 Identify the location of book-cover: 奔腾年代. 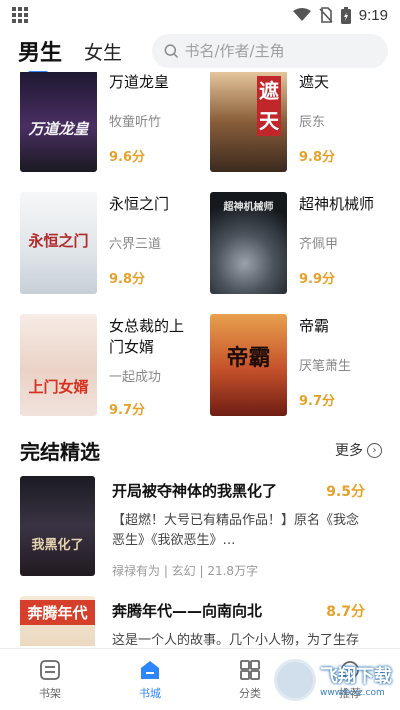
(57, 621).